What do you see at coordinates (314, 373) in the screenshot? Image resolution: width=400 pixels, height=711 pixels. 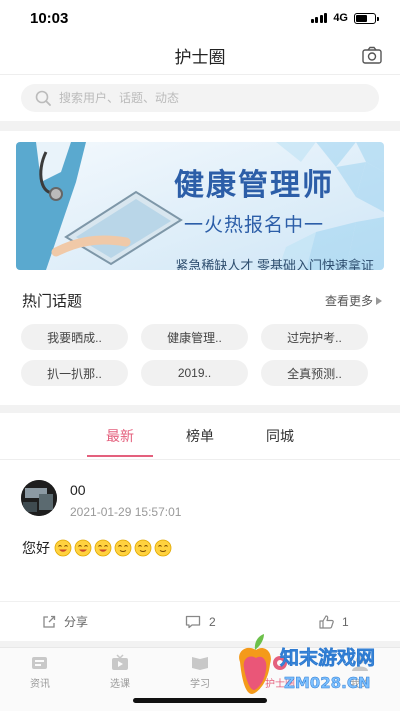 I see `topic-tag: 全真预测..` at bounding box center [314, 373].